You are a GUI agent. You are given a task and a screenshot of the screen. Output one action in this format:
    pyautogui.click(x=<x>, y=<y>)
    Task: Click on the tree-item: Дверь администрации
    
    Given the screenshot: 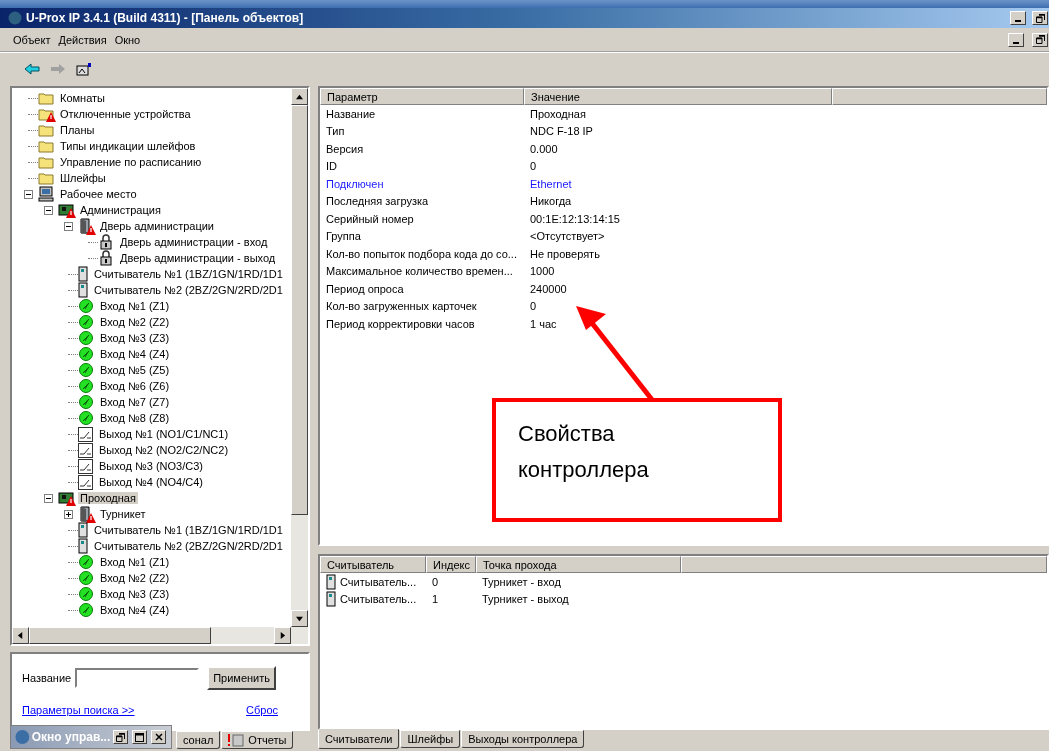 What is the action you would take?
    pyautogui.click(x=157, y=226)
    